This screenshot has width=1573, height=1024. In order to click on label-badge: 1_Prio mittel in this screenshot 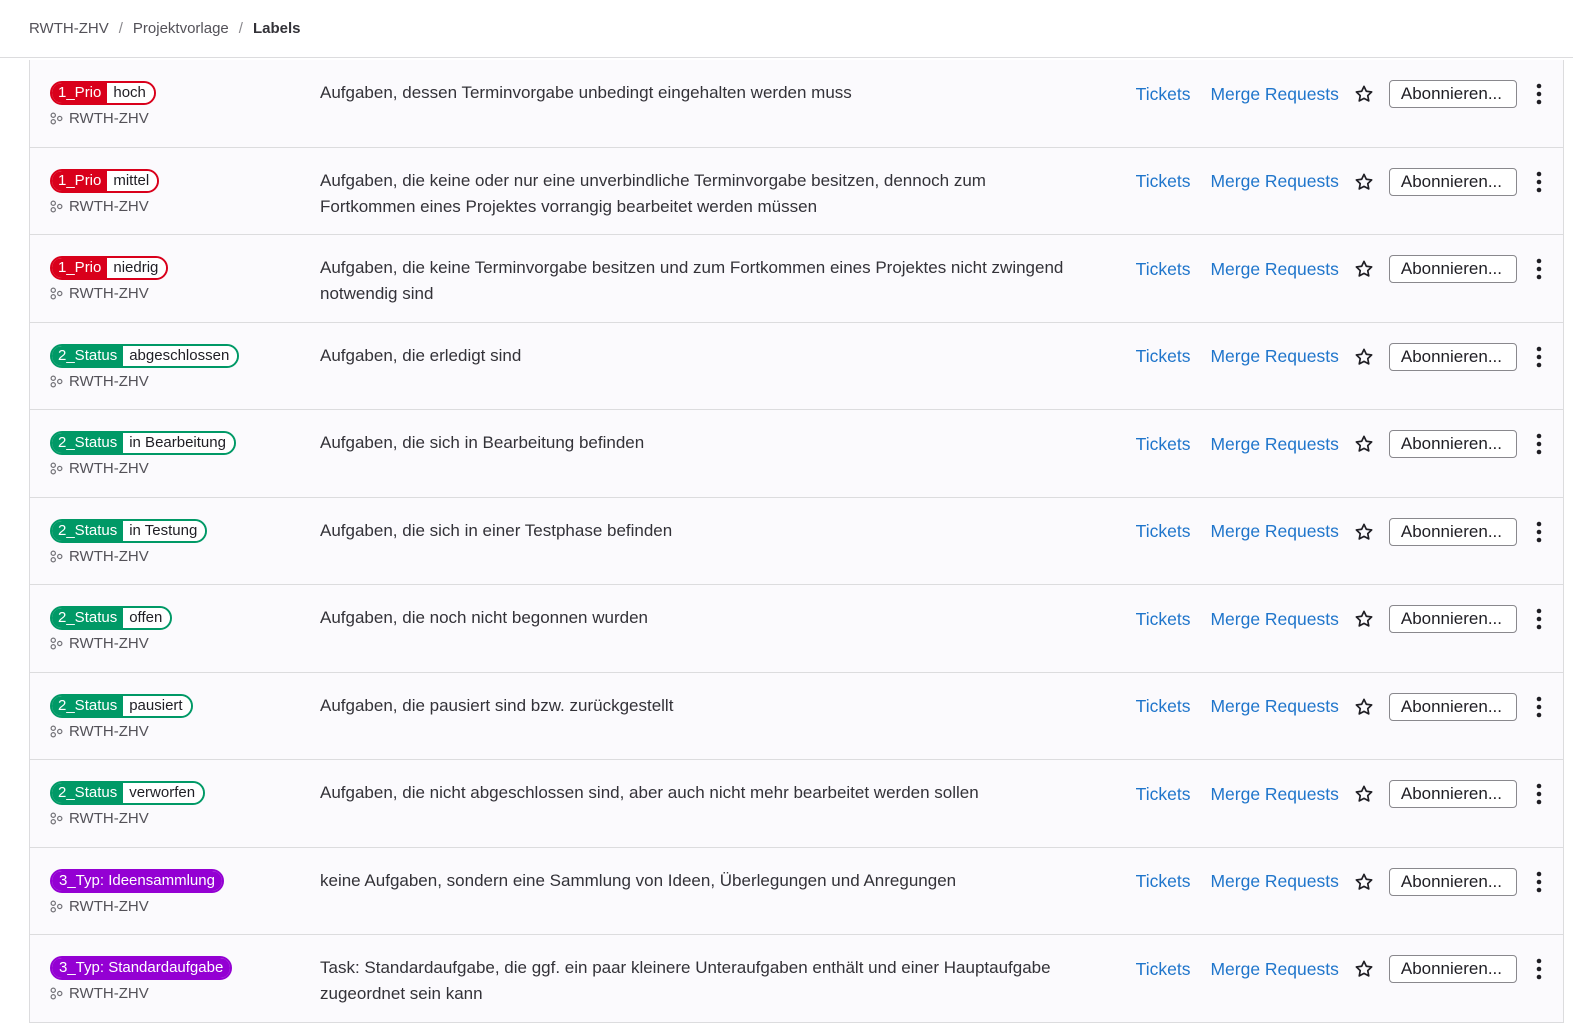, I will do `click(105, 180)`.